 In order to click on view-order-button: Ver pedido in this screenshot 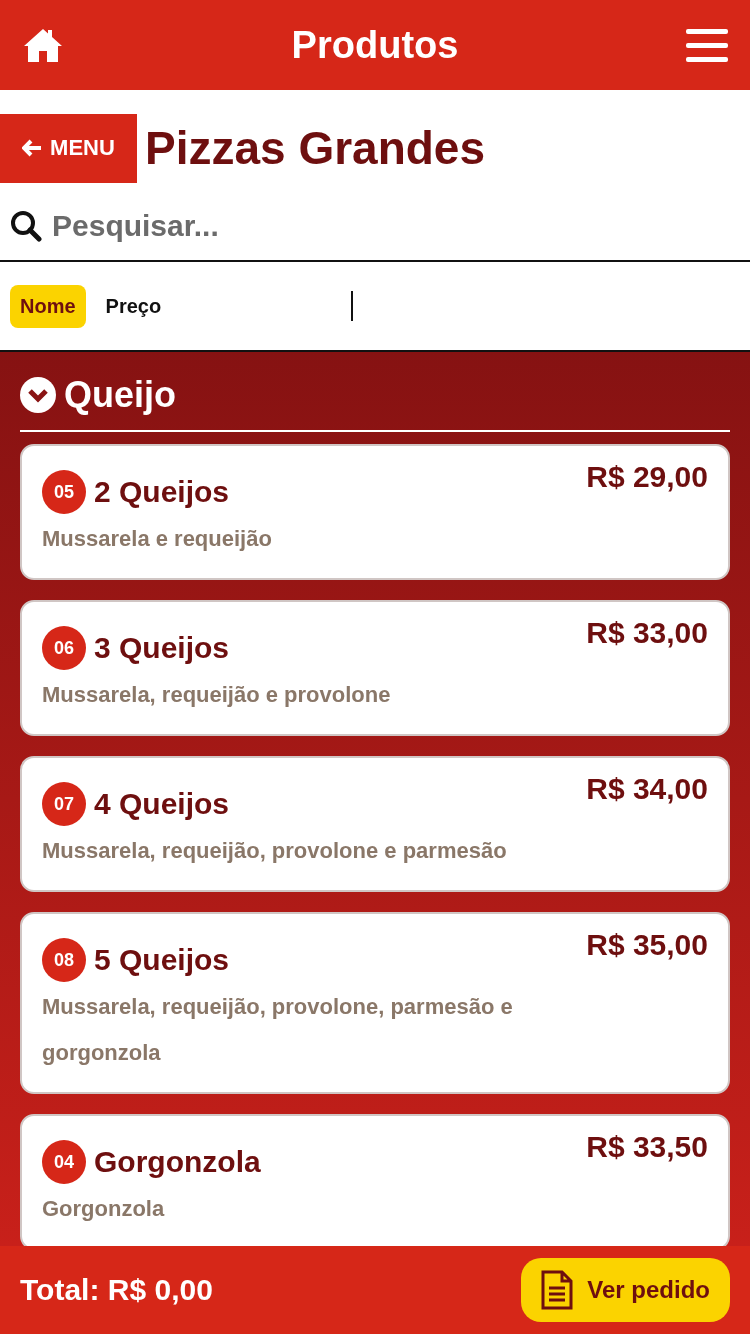, I will do `click(625, 1290)`.